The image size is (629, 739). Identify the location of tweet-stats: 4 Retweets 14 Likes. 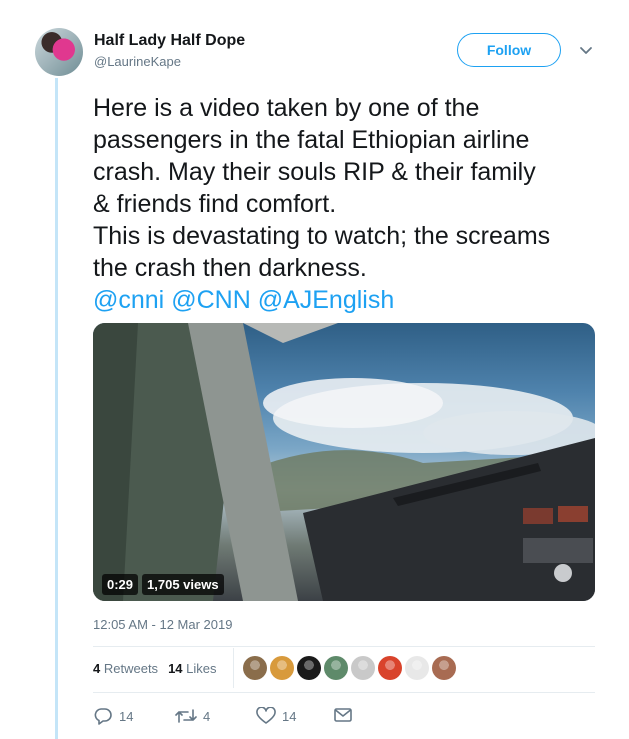
(155, 668).